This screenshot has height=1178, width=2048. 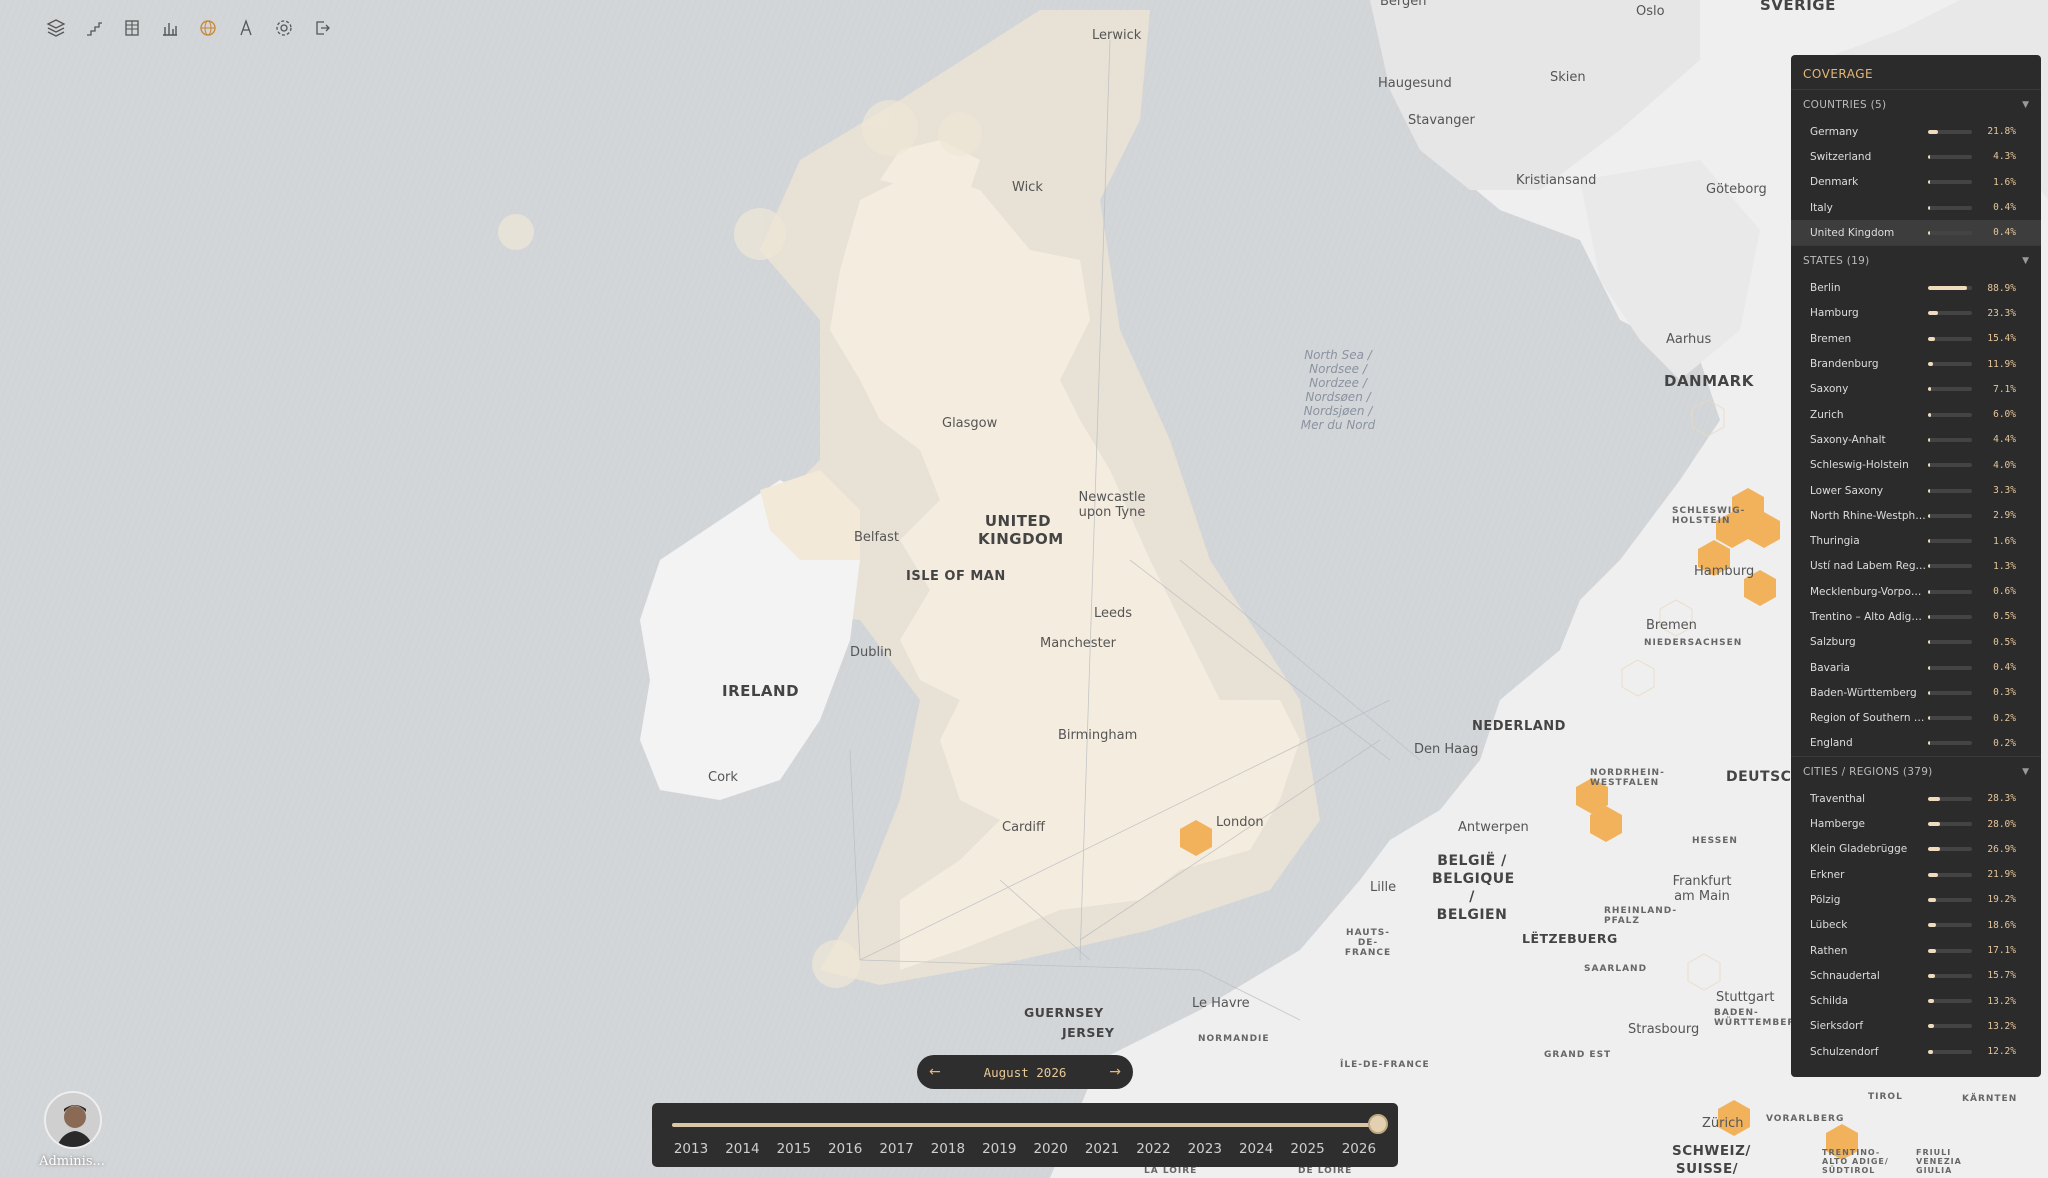 What do you see at coordinates (1833, 642) in the screenshot?
I see `coverage-row-name: Salzburg` at bounding box center [1833, 642].